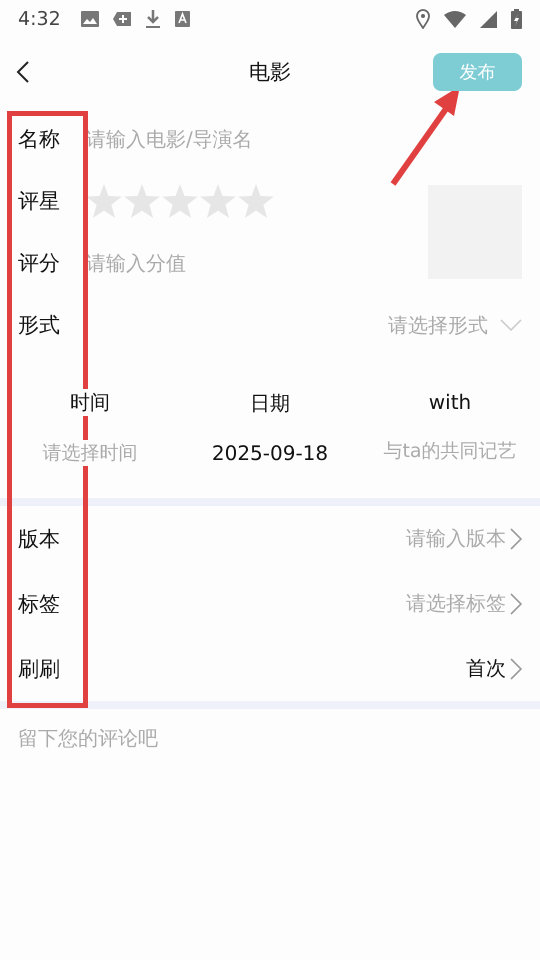 The width and height of the screenshot is (540, 960). What do you see at coordinates (257, 263) in the screenshot?
I see `input-field: 请输入分值` at bounding box center [257, 263].